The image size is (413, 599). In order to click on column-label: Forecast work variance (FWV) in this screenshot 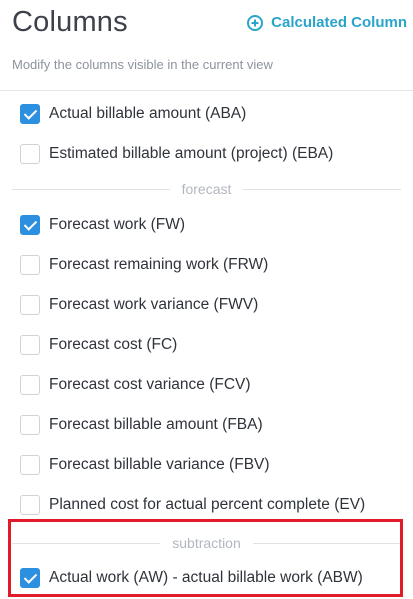, I will do `click(154, 304)`.